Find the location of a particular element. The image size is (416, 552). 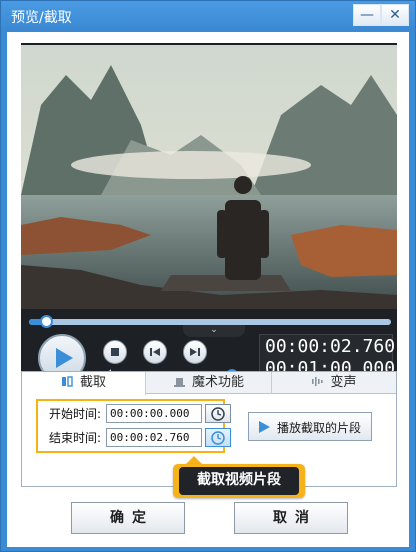

step-forward-icon is located at coordinates (195, 352).